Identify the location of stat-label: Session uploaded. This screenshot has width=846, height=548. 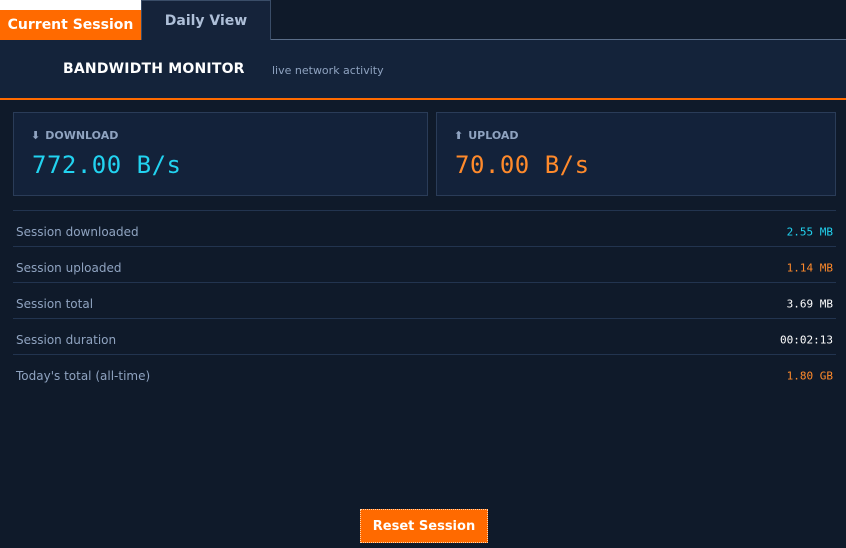
(69, 268).